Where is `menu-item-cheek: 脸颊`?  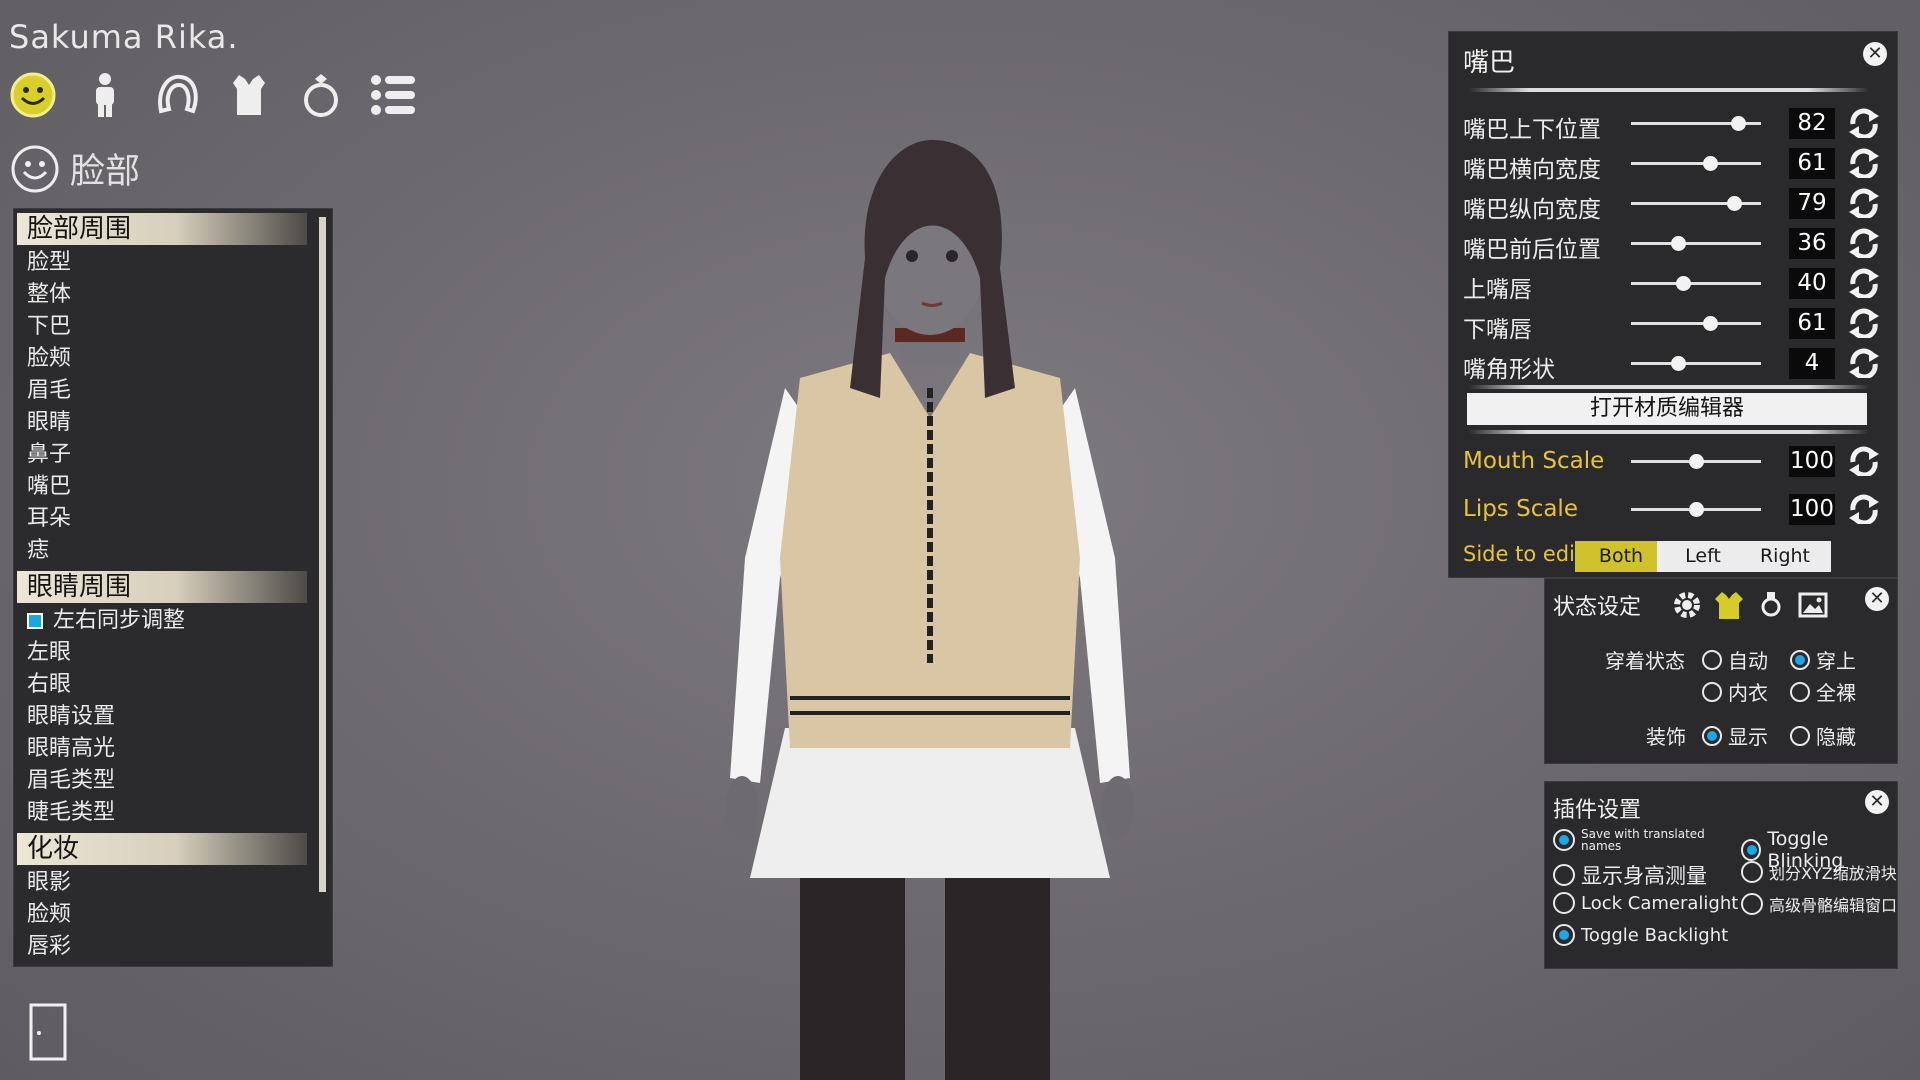
menu-item-cheek: 脸颊 is located at coordinates (173, 359).